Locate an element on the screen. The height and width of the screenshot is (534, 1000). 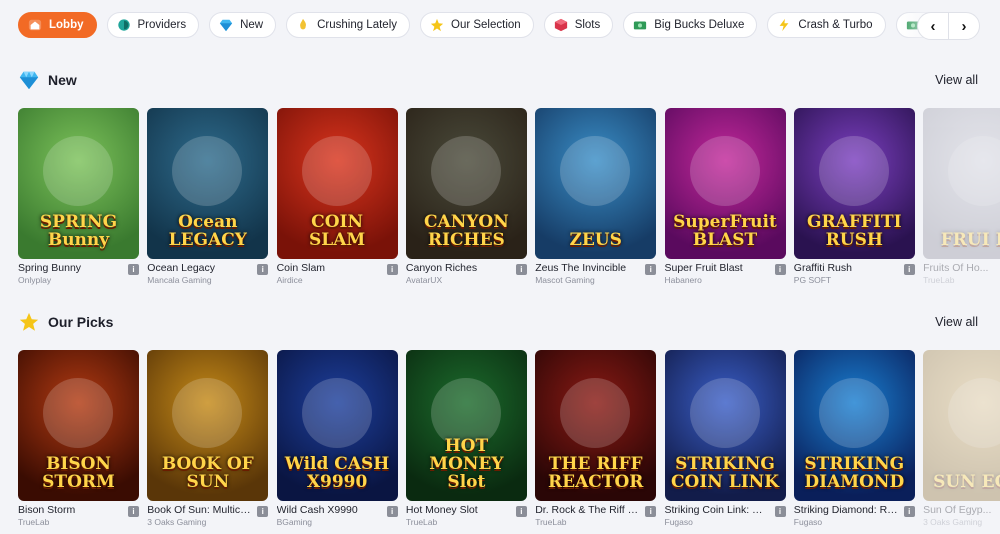
game-meta: Fruits Of Ho...TrueLabi is located at coordinates (961, 275).